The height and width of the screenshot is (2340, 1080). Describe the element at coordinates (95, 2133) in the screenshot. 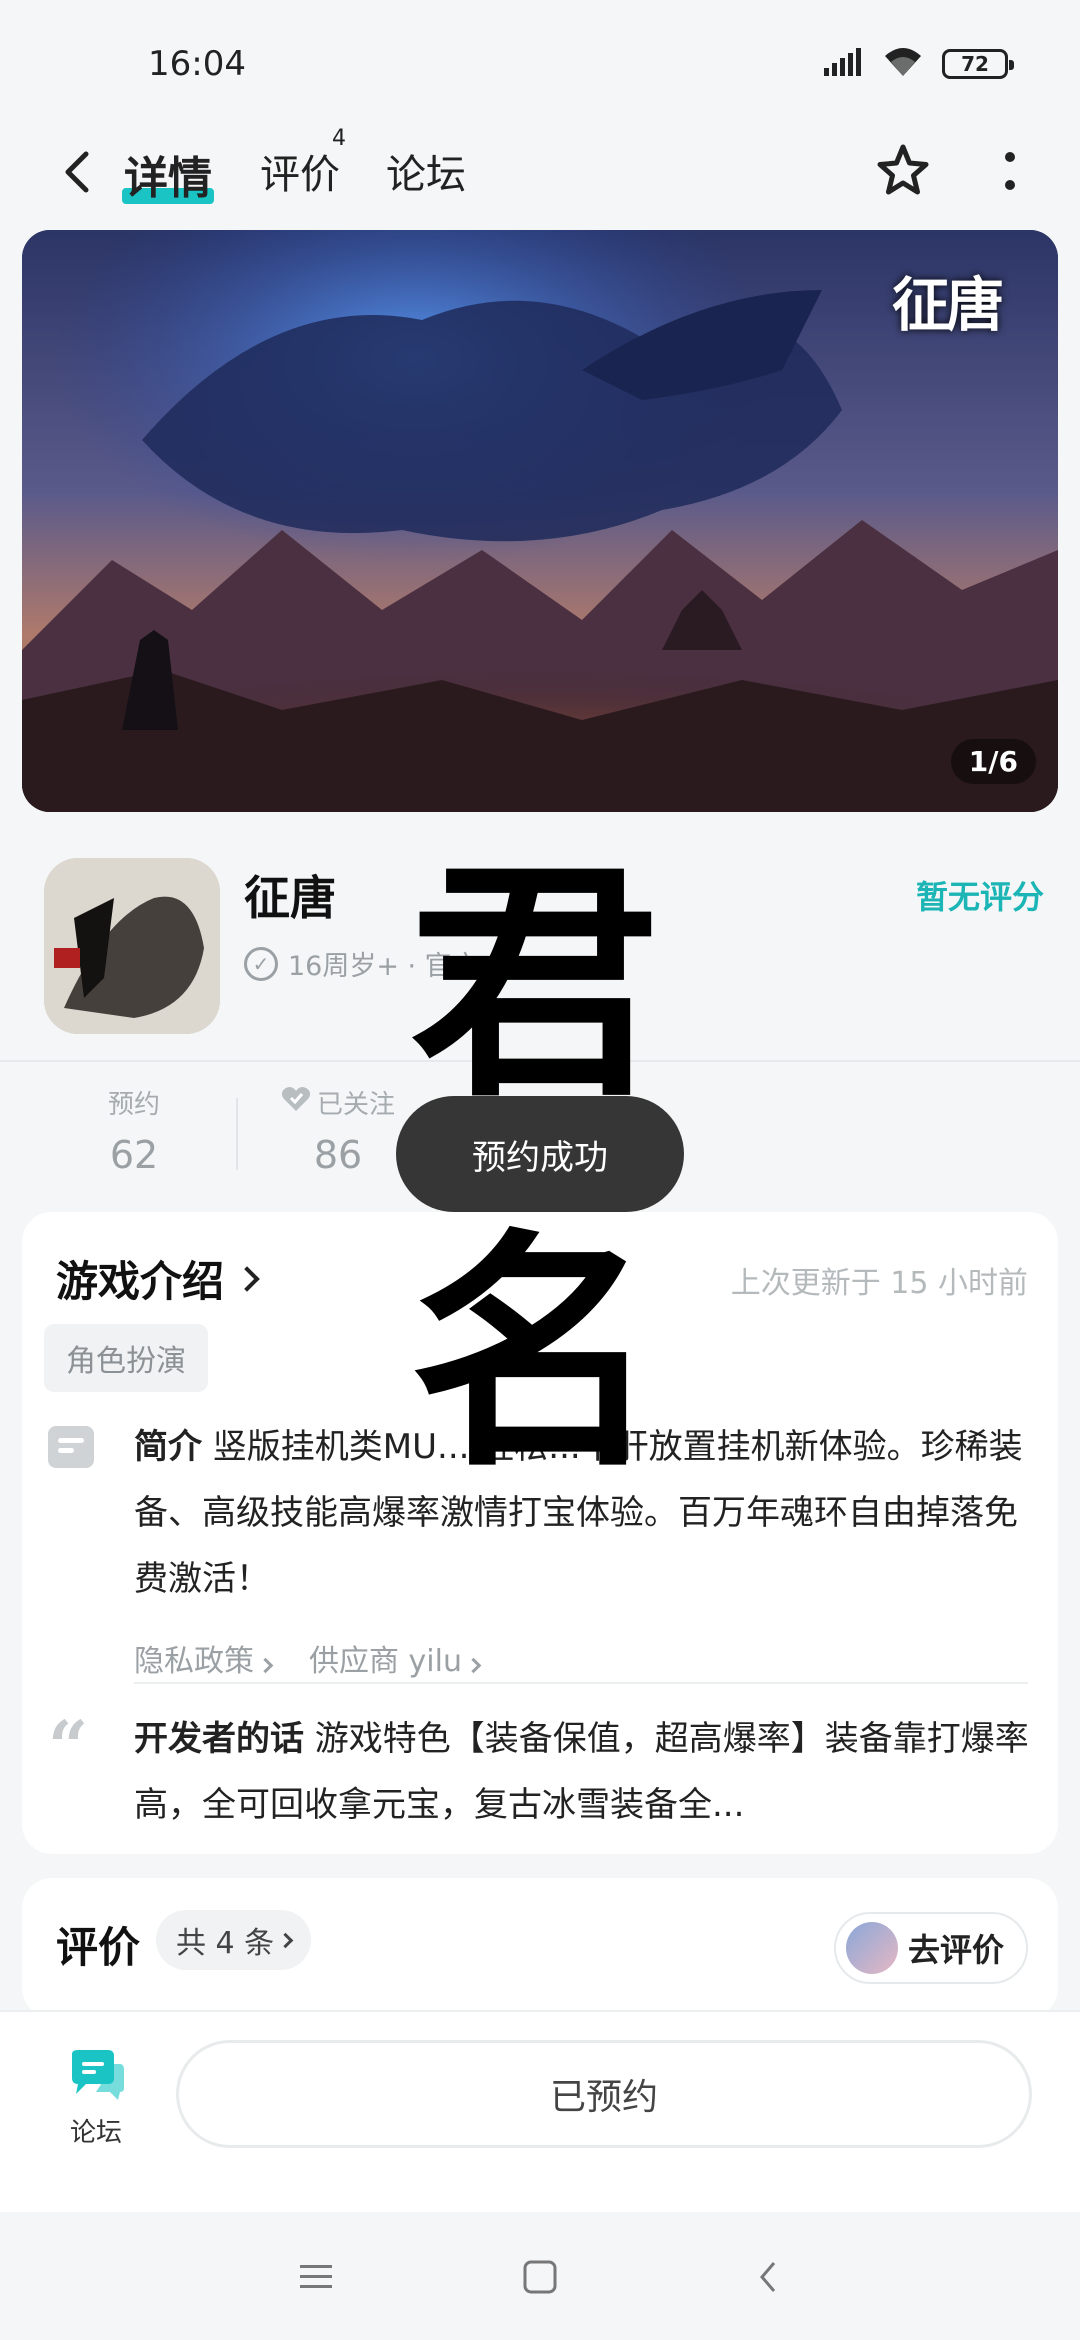

I see `forum-label: 论坛` at that location.